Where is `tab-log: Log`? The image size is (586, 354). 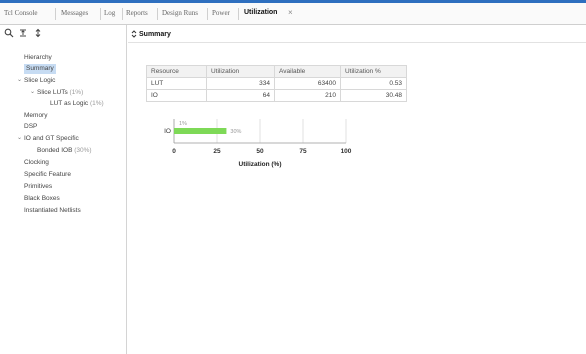
tab-log: Log is located at coordinates (109, 13).